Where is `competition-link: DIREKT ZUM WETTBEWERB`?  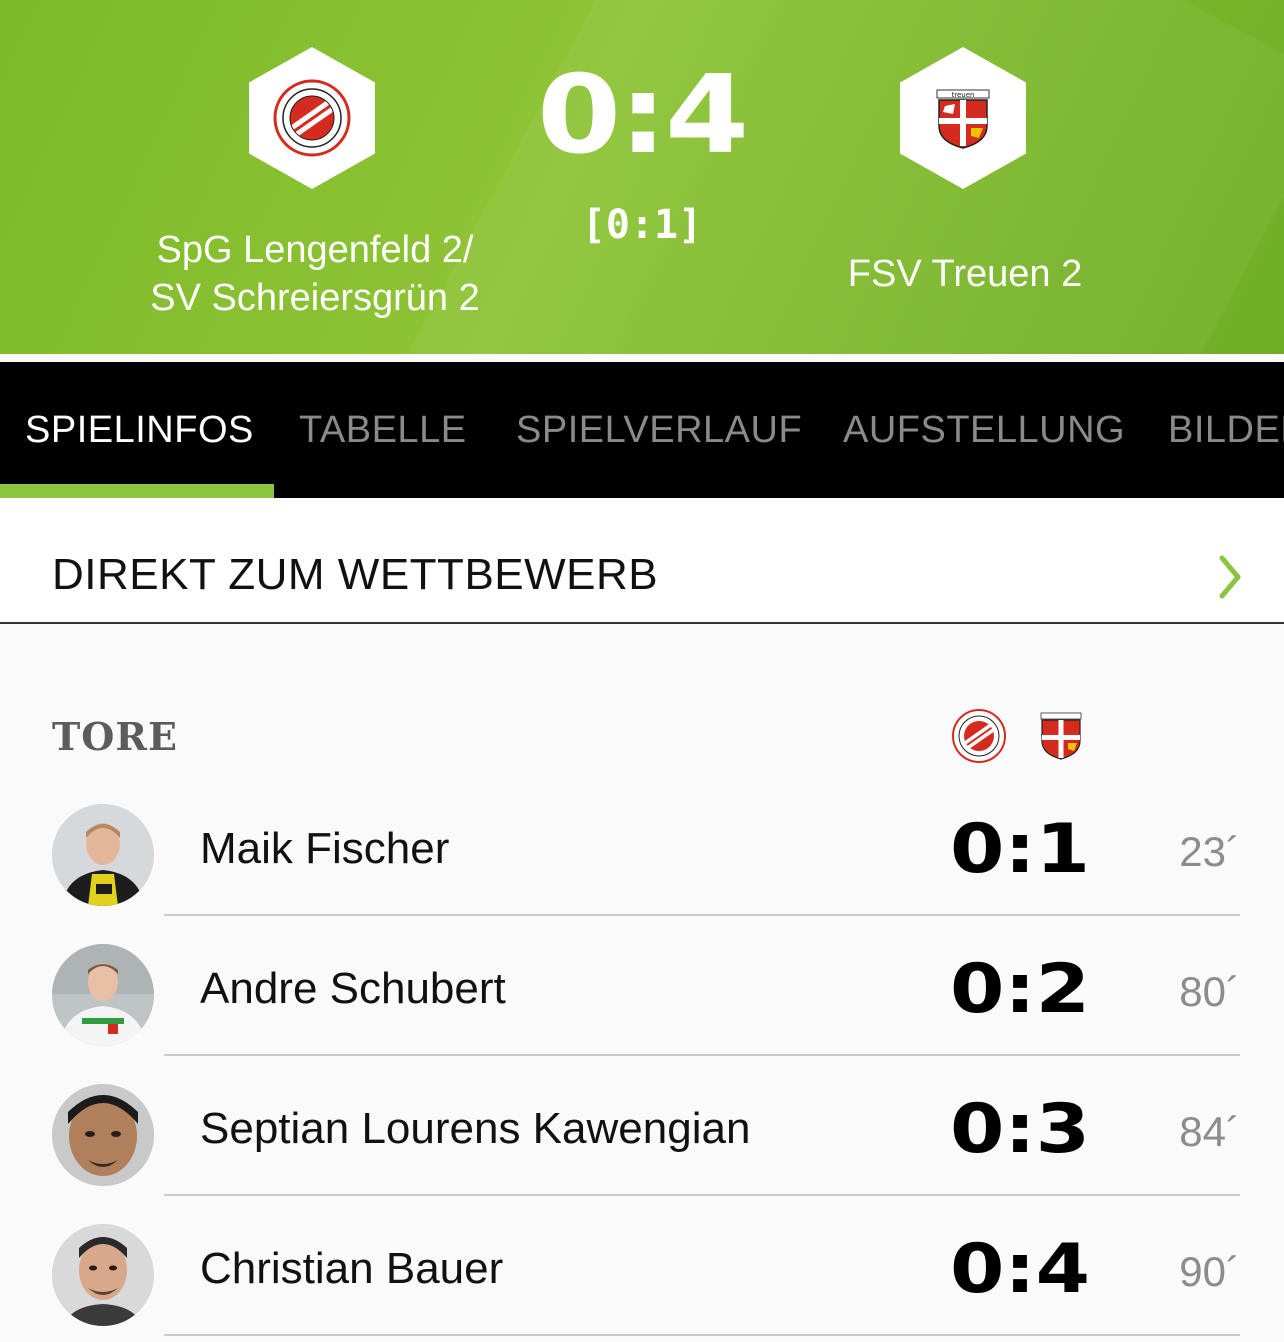 competition-link: DIREKT ZUM WETTBEWERB is located at coordinates (642, 561).